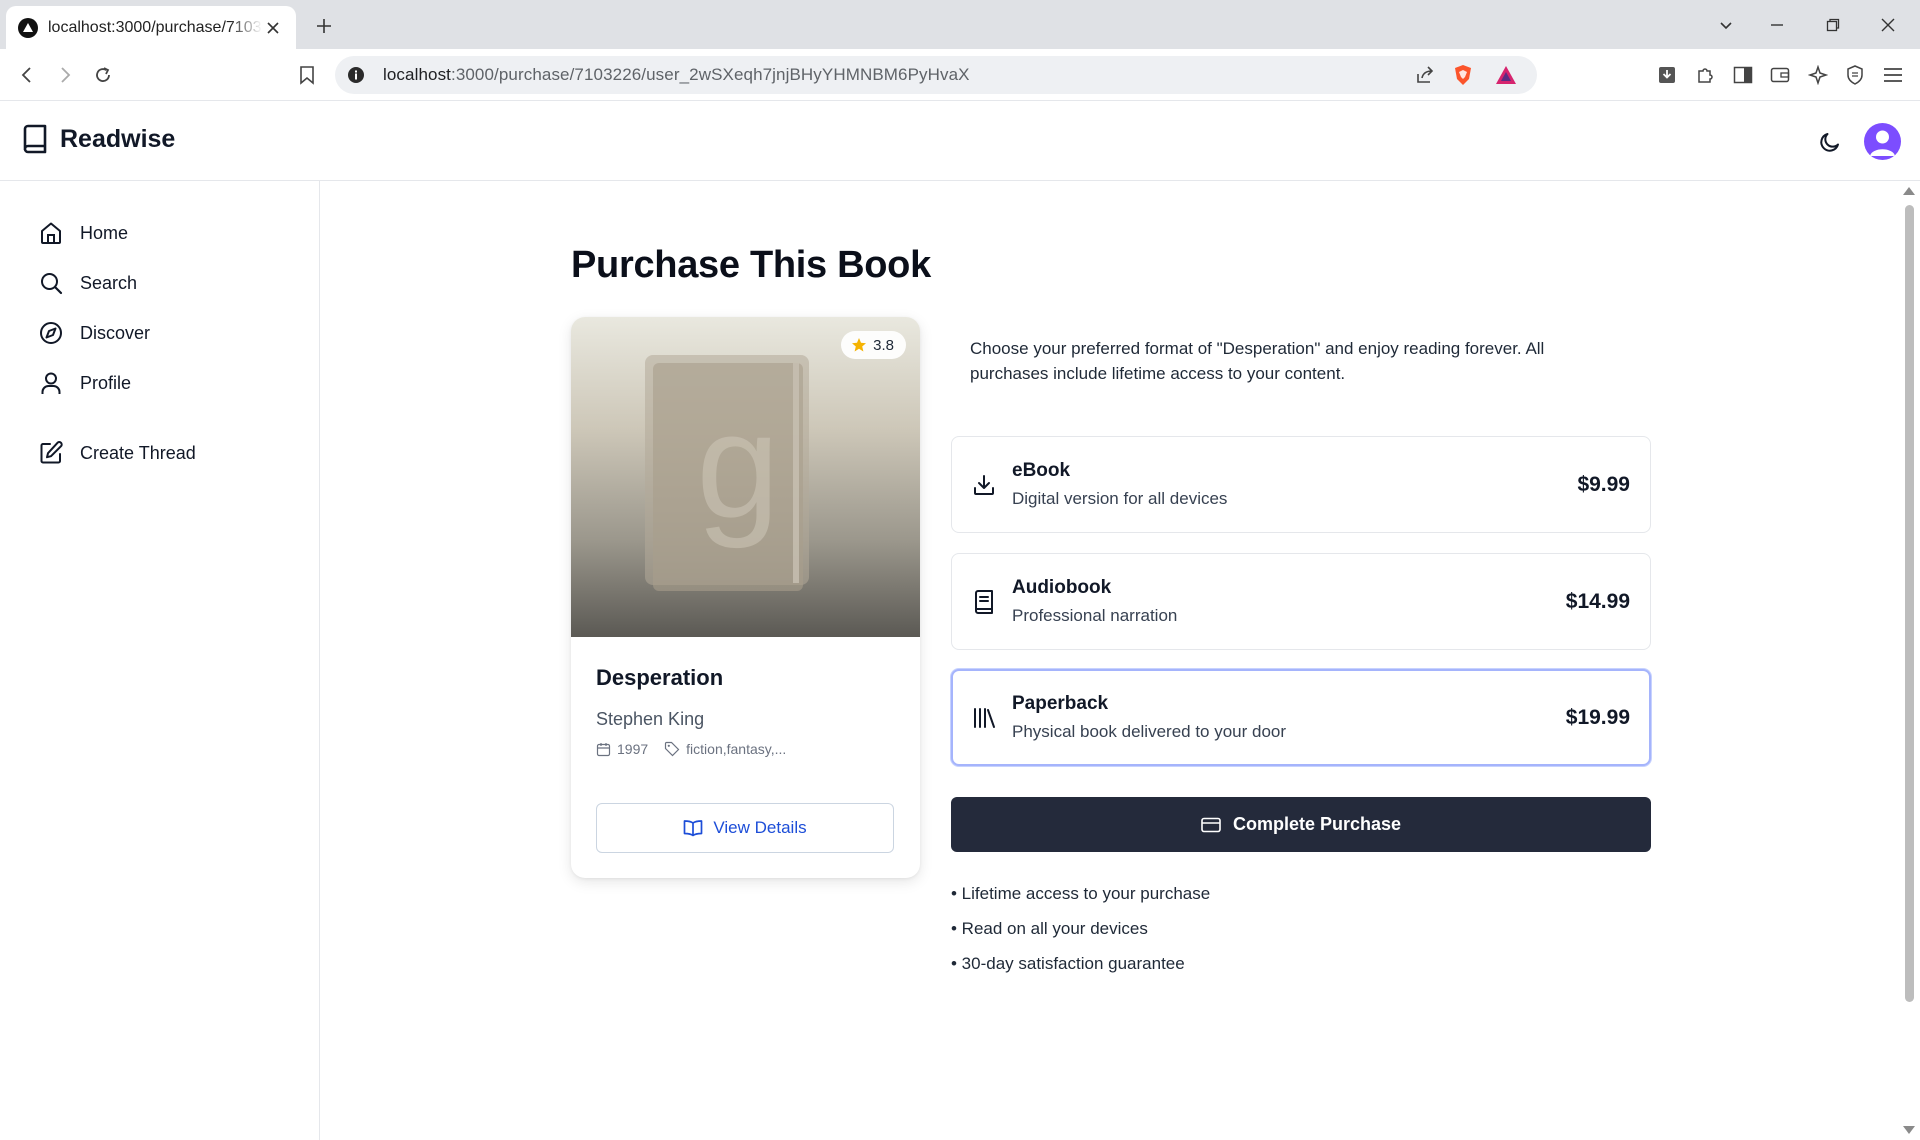 The image size is (1920, 1140). Describe the element at coordinates (1705, 75) in the screenshot. I see `extensions-icon` at that location.